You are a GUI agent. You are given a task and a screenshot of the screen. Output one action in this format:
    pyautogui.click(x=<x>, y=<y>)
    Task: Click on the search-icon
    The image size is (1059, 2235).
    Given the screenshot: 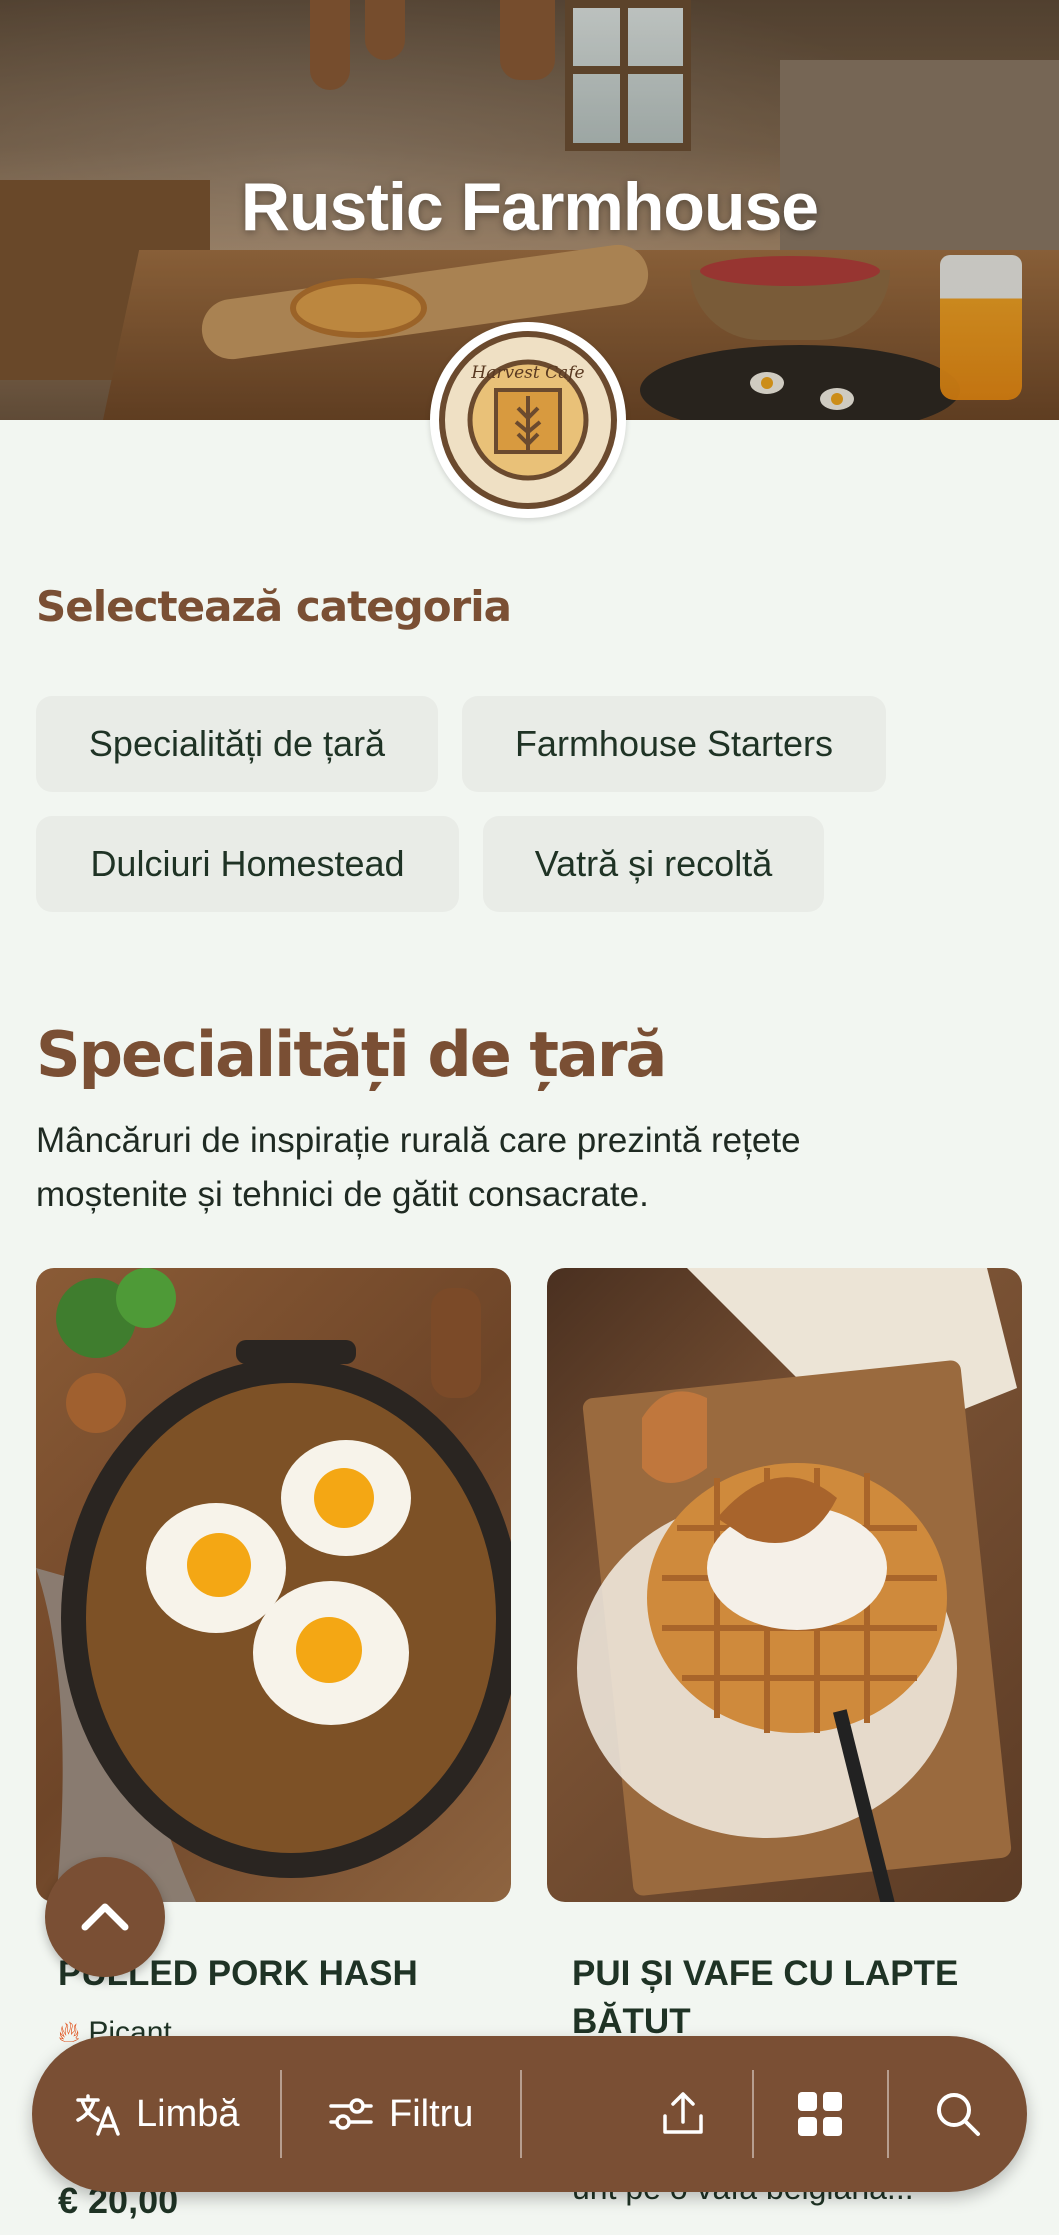 What is the action you would take?
    pyautogui.click(x=958, y=2114)
    